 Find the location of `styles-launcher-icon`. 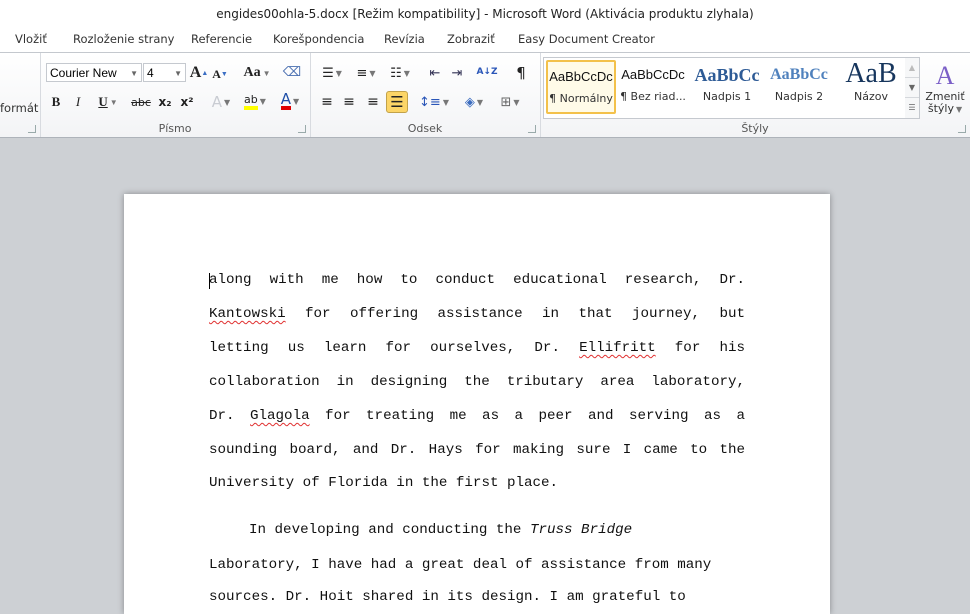

styles-launcher-icon is located at coordinates (962, 129).